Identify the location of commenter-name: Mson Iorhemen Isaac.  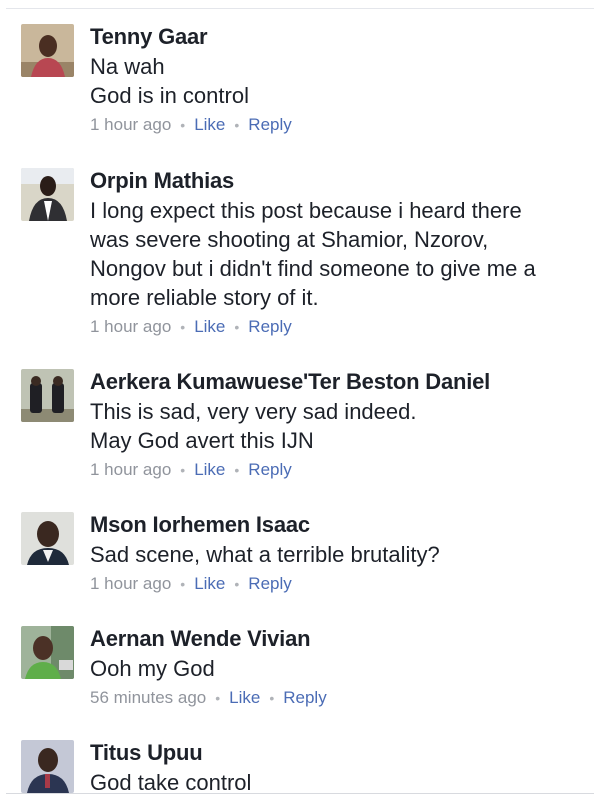
(340, 525).